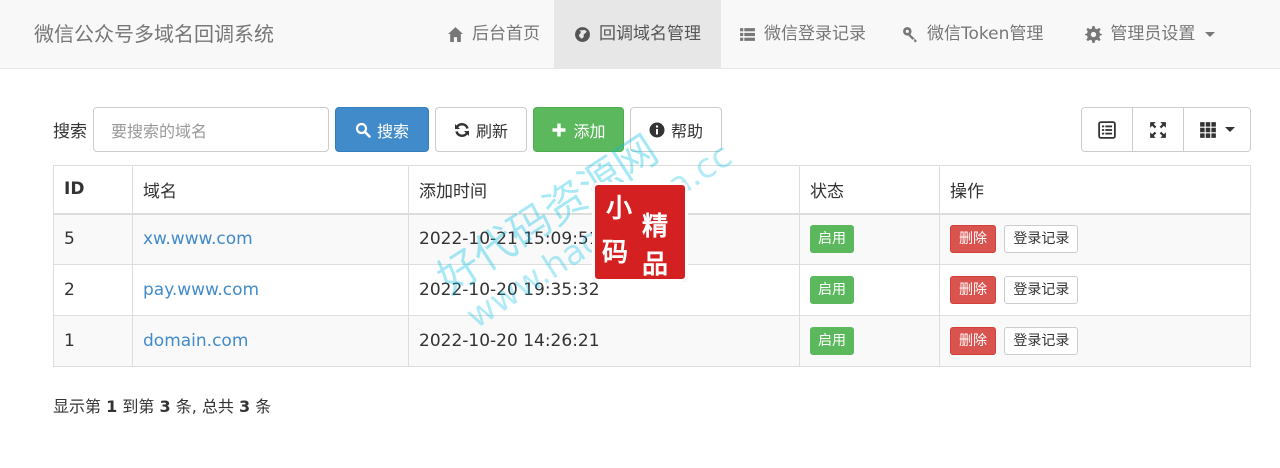  What do you see at coordinates (138, 406) in the screenshot?
I see `pagination-mid: 到第` at bounding box center [138, 406].